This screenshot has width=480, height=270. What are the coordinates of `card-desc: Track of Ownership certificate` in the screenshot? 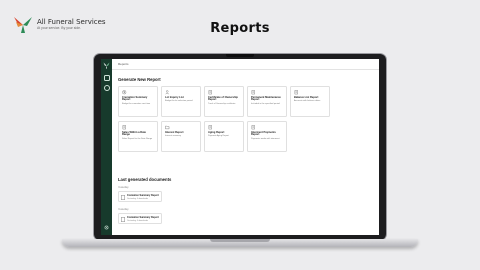 It's located at (222, 104).